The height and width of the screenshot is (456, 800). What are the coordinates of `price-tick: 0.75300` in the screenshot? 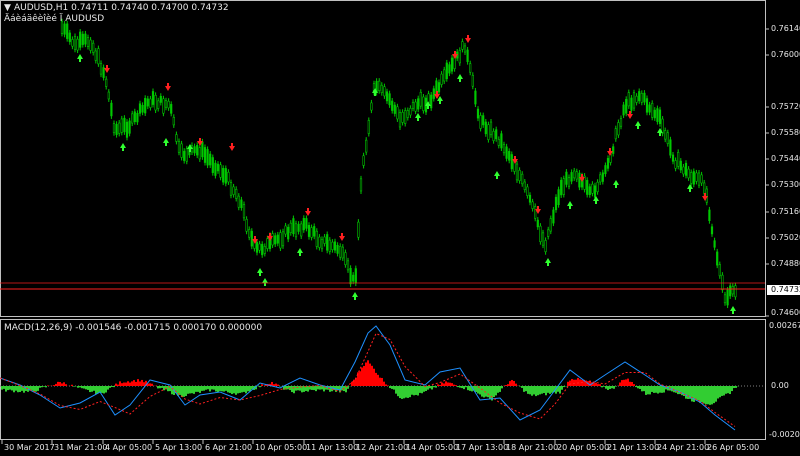 It's located at (785, 184).